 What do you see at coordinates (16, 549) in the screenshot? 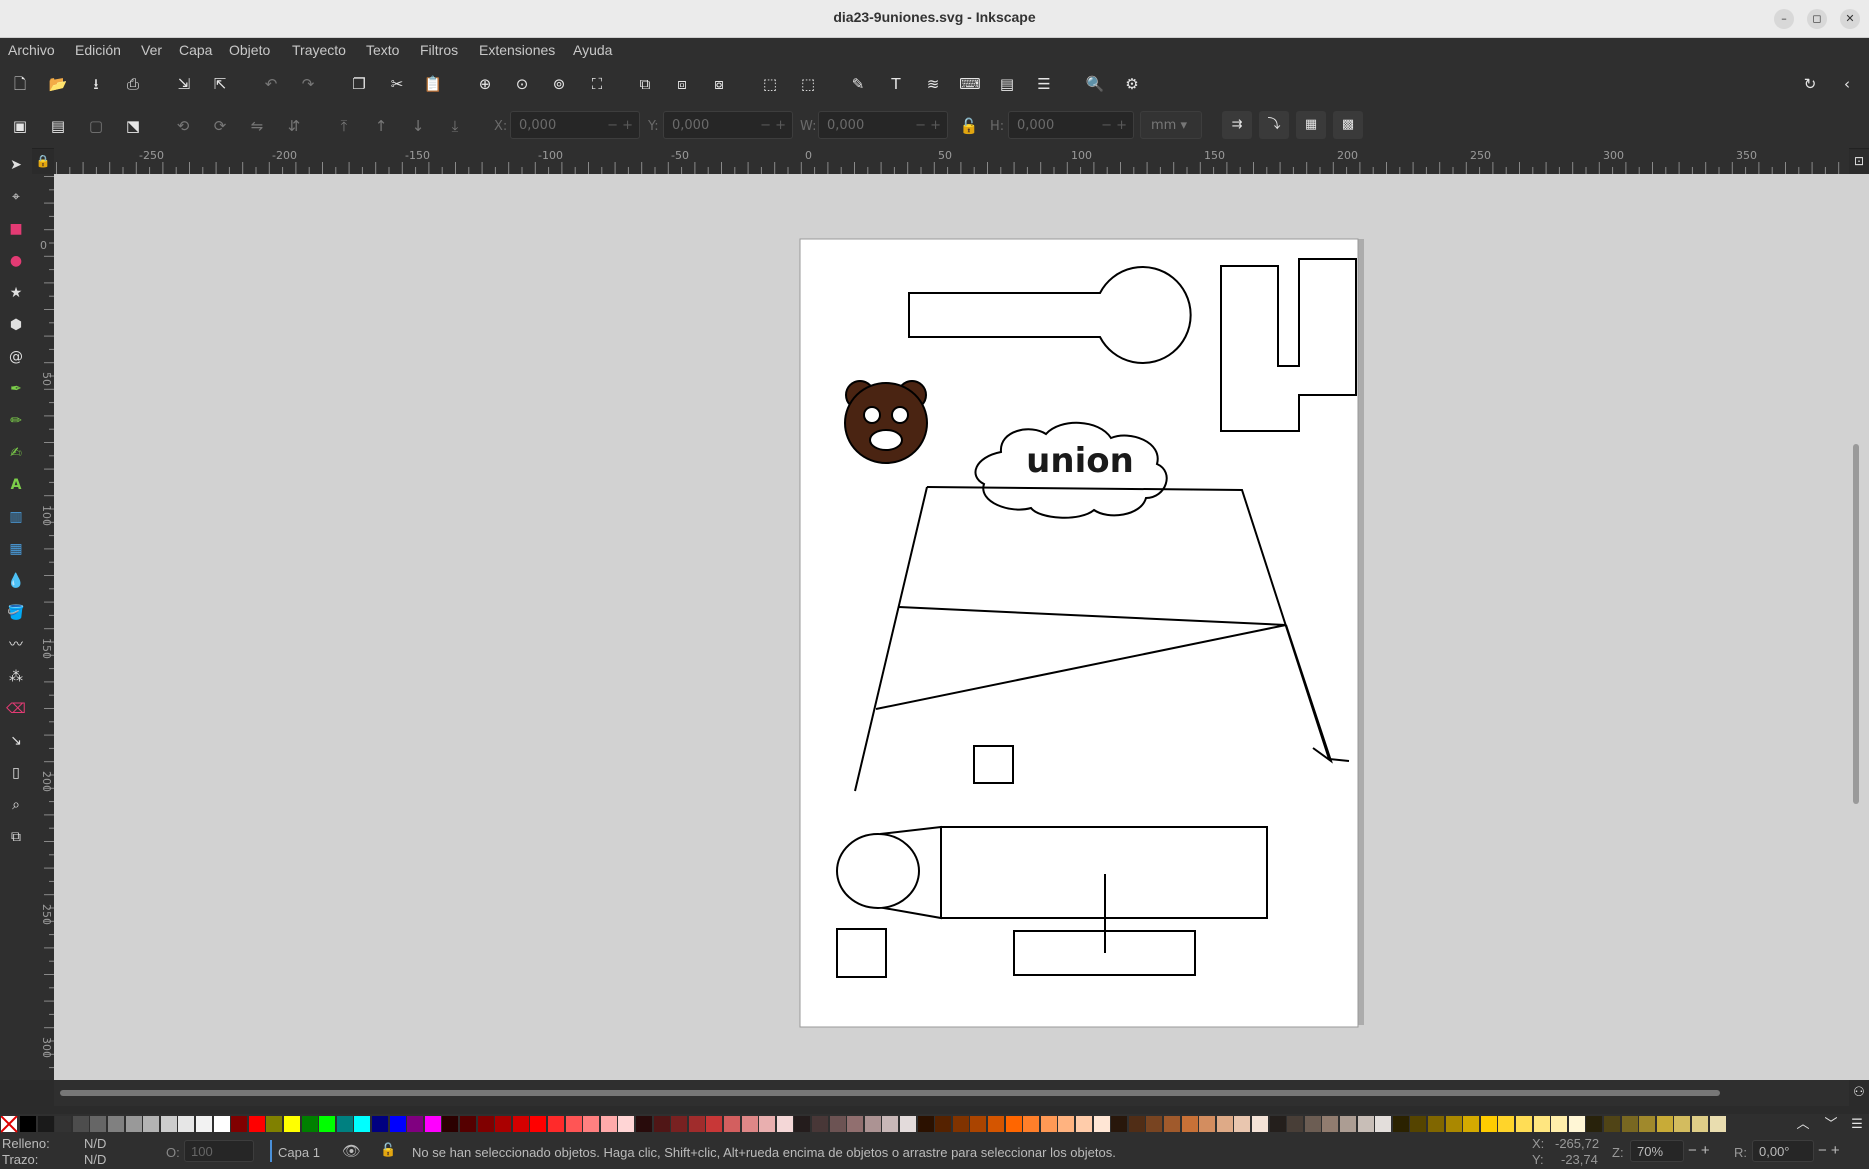
I see `mesh-tool-icon: ▦` at bounding box center [16, 549].